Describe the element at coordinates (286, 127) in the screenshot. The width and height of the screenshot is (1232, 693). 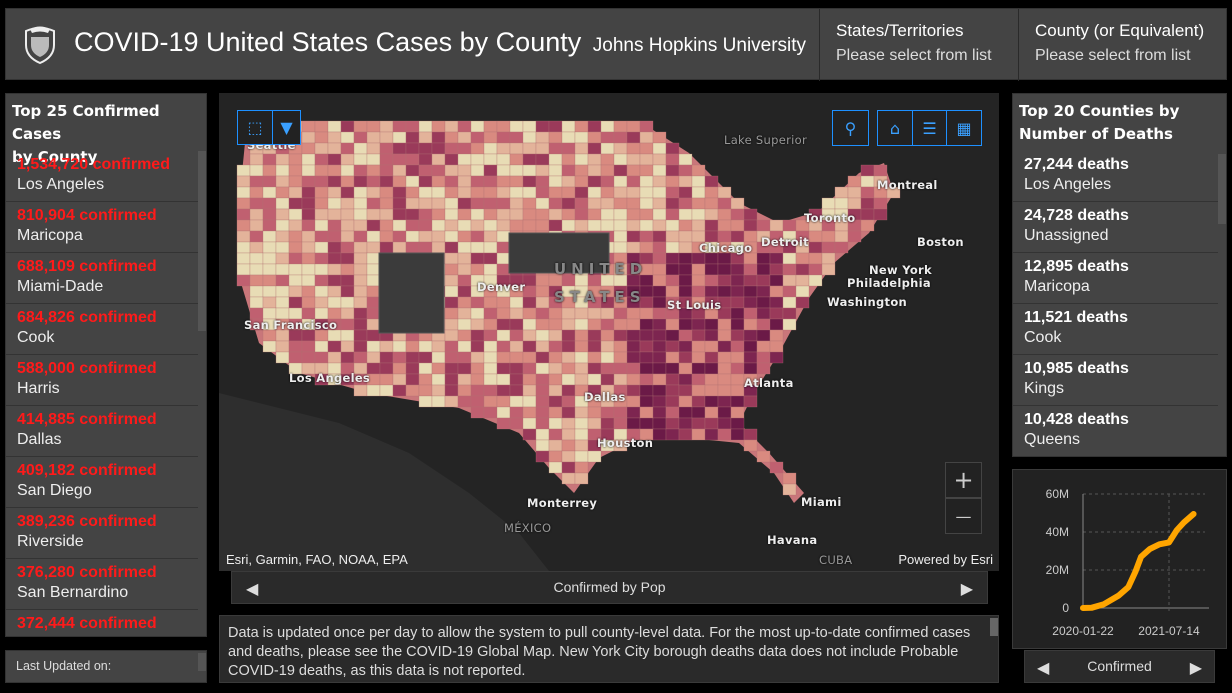
I see `dropdown-icon: ▼` at that location.